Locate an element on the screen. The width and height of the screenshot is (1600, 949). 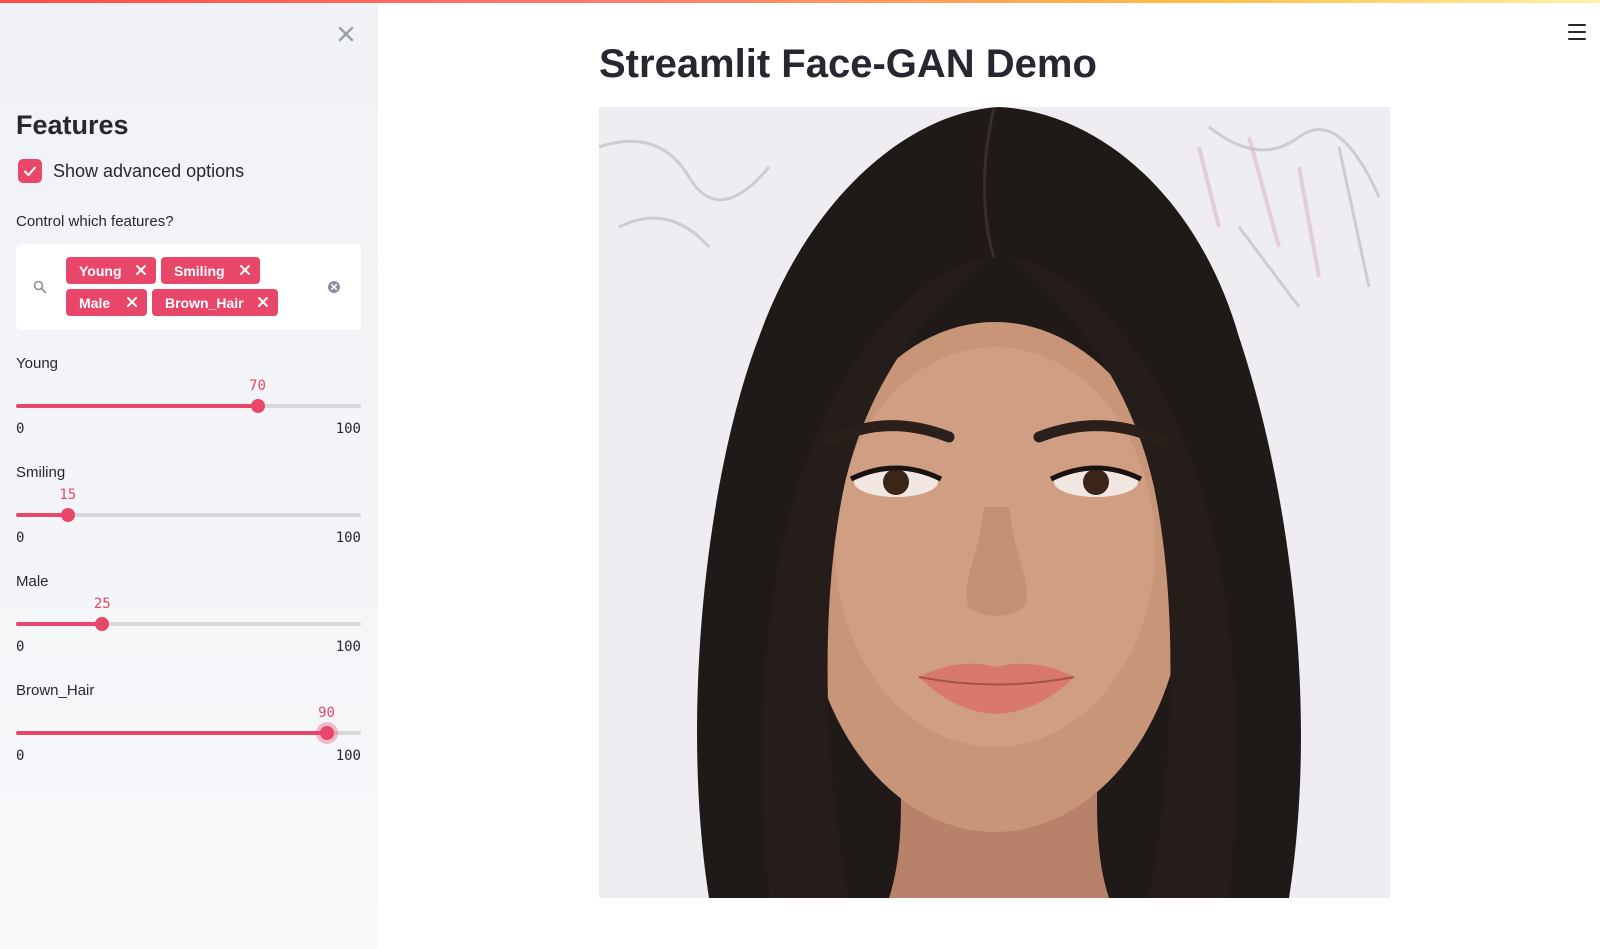
slider-value: 70 is located at coordinates (257, 386).